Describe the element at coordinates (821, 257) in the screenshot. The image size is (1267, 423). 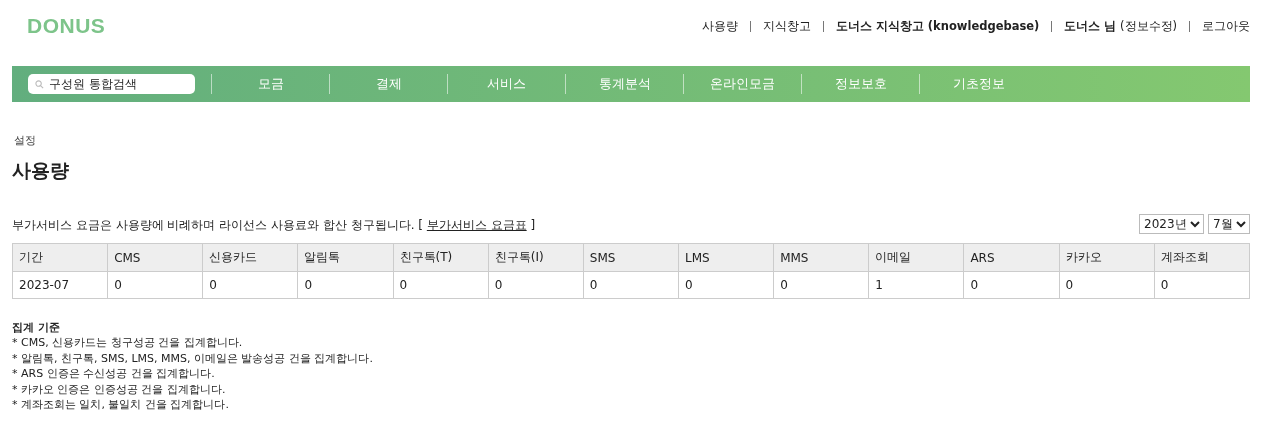
I see `column-header: MMS` at that location.